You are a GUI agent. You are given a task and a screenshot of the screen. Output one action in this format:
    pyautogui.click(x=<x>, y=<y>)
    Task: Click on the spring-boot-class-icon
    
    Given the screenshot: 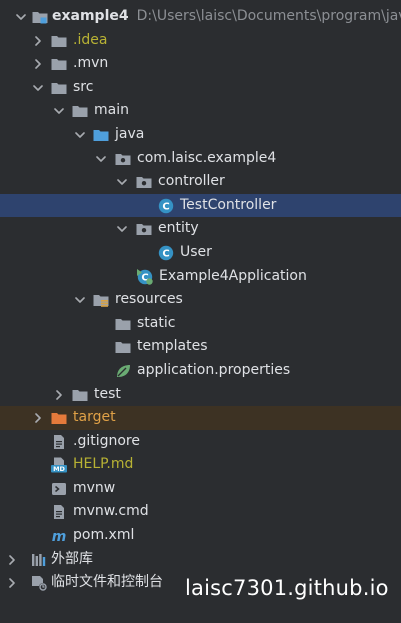 What is the action you would take?
    pyautogui.click(x=145, y=277)
    